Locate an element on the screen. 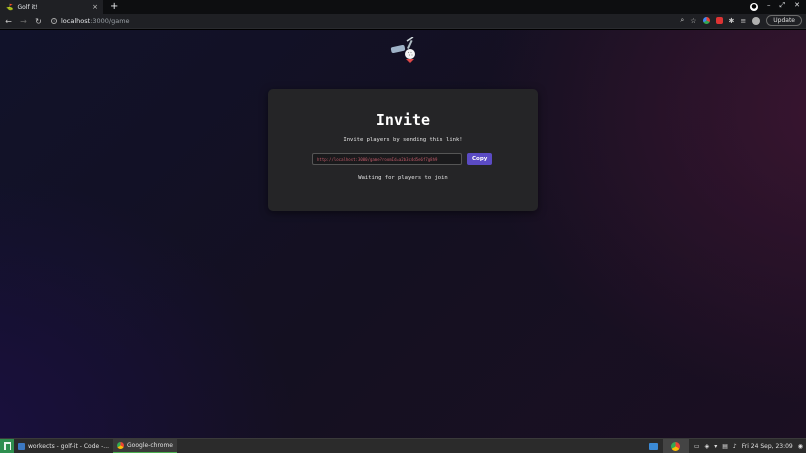 The height and width of the screenshot is (453, 806). taskbar-item-chrome: Google-chrome is located at coordinates (145, 445).